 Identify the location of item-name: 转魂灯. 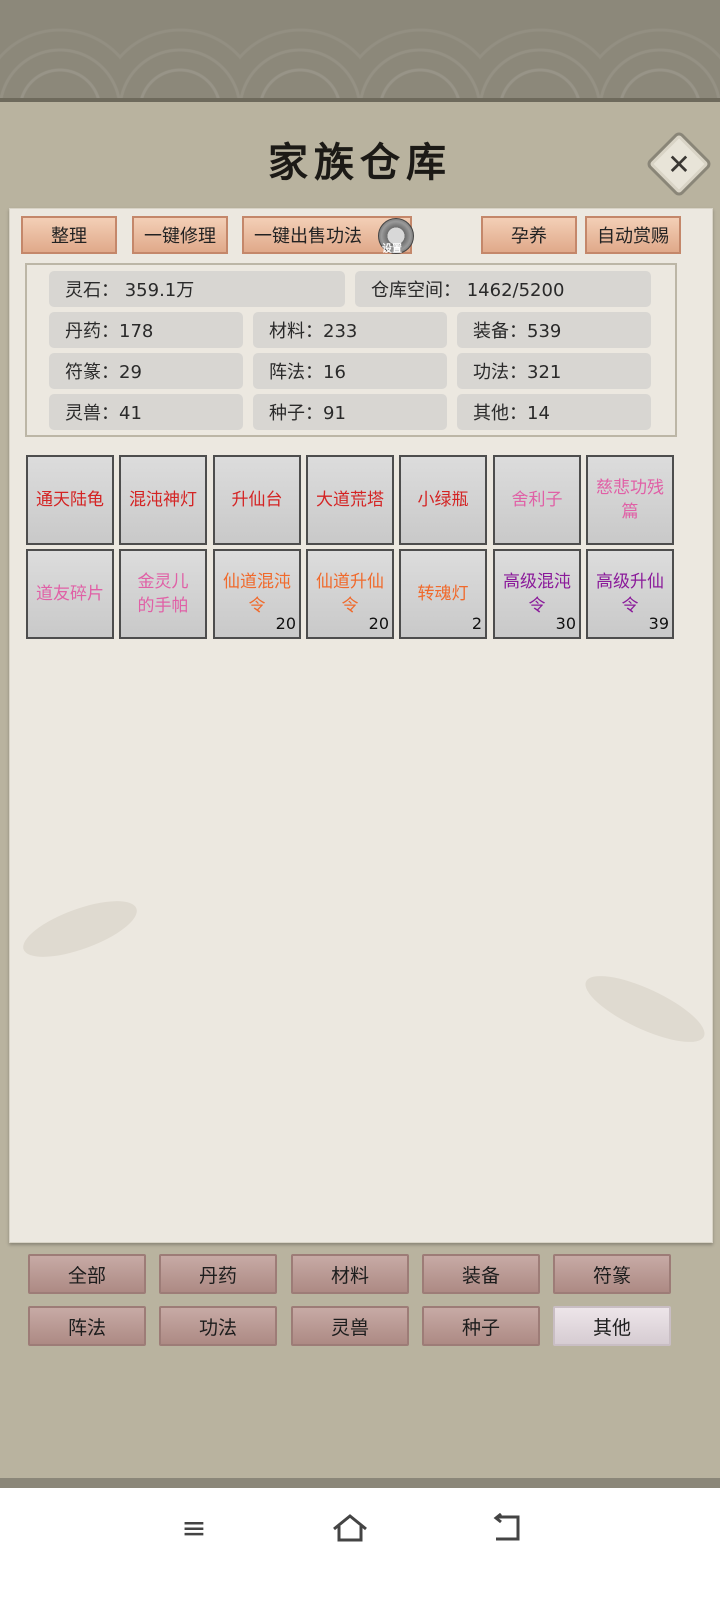
(443, 594).